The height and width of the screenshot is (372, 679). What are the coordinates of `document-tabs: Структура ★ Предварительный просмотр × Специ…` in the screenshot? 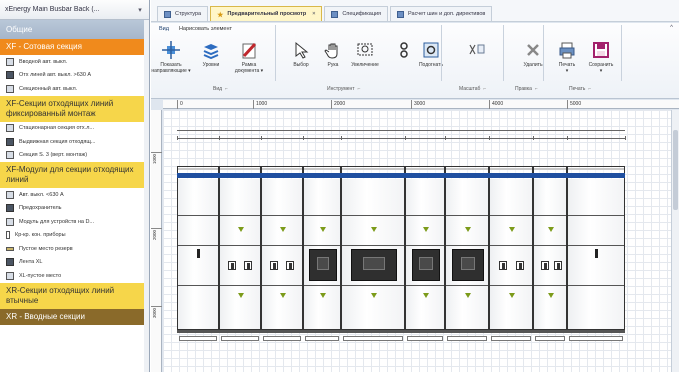 It's located at (415, 11).